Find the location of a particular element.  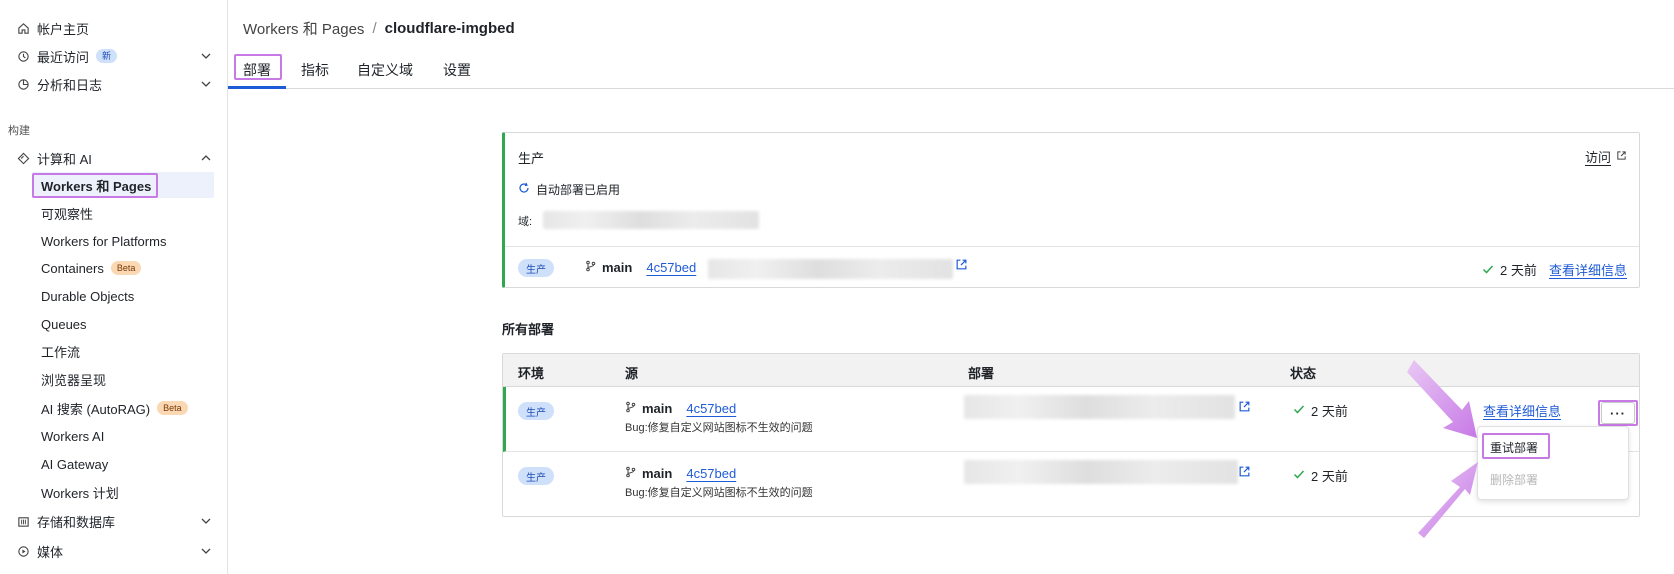

sidebar-item-media: 媒体 is located at coordinates (114, 551).